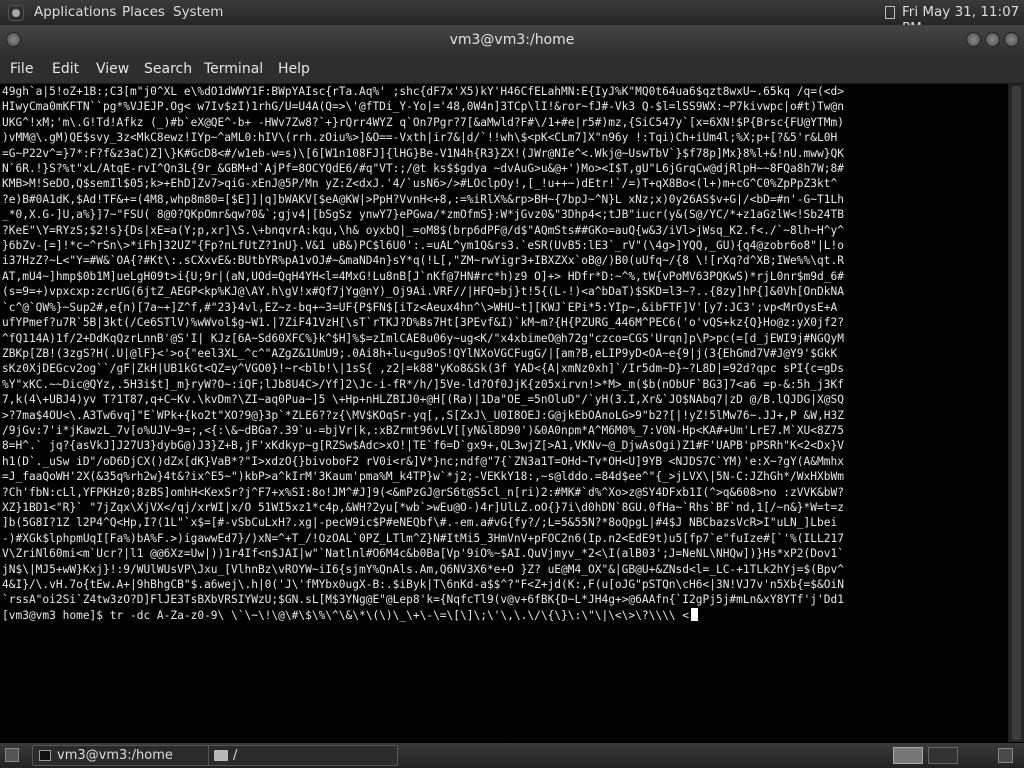 The width and height of the screenshot is (1024, 768). I want to click on minimize-button, so click(973, 39).